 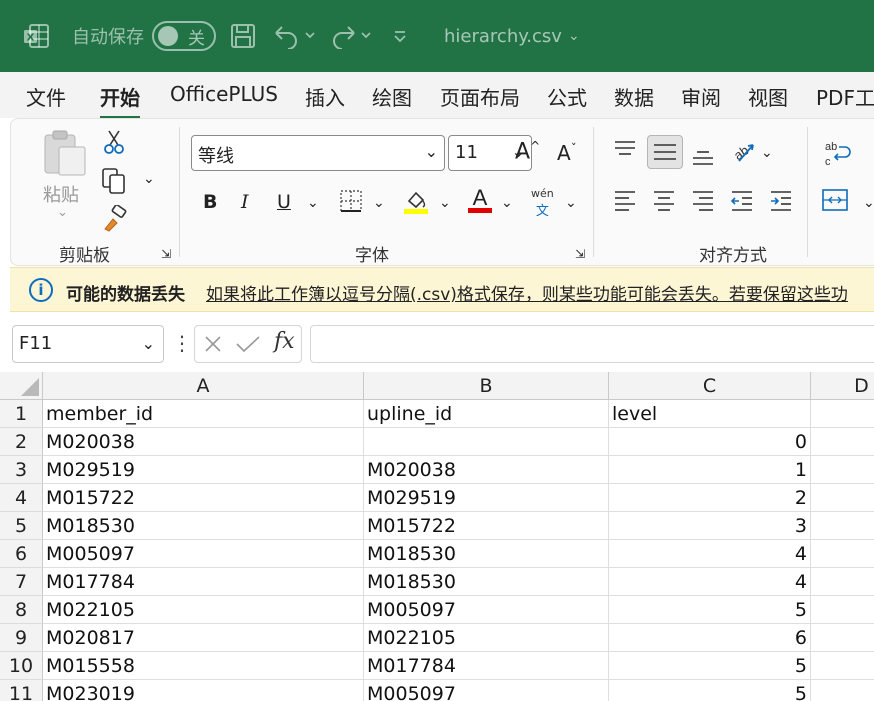 I want to click on row-header: 4, so click(x=21, y=498).